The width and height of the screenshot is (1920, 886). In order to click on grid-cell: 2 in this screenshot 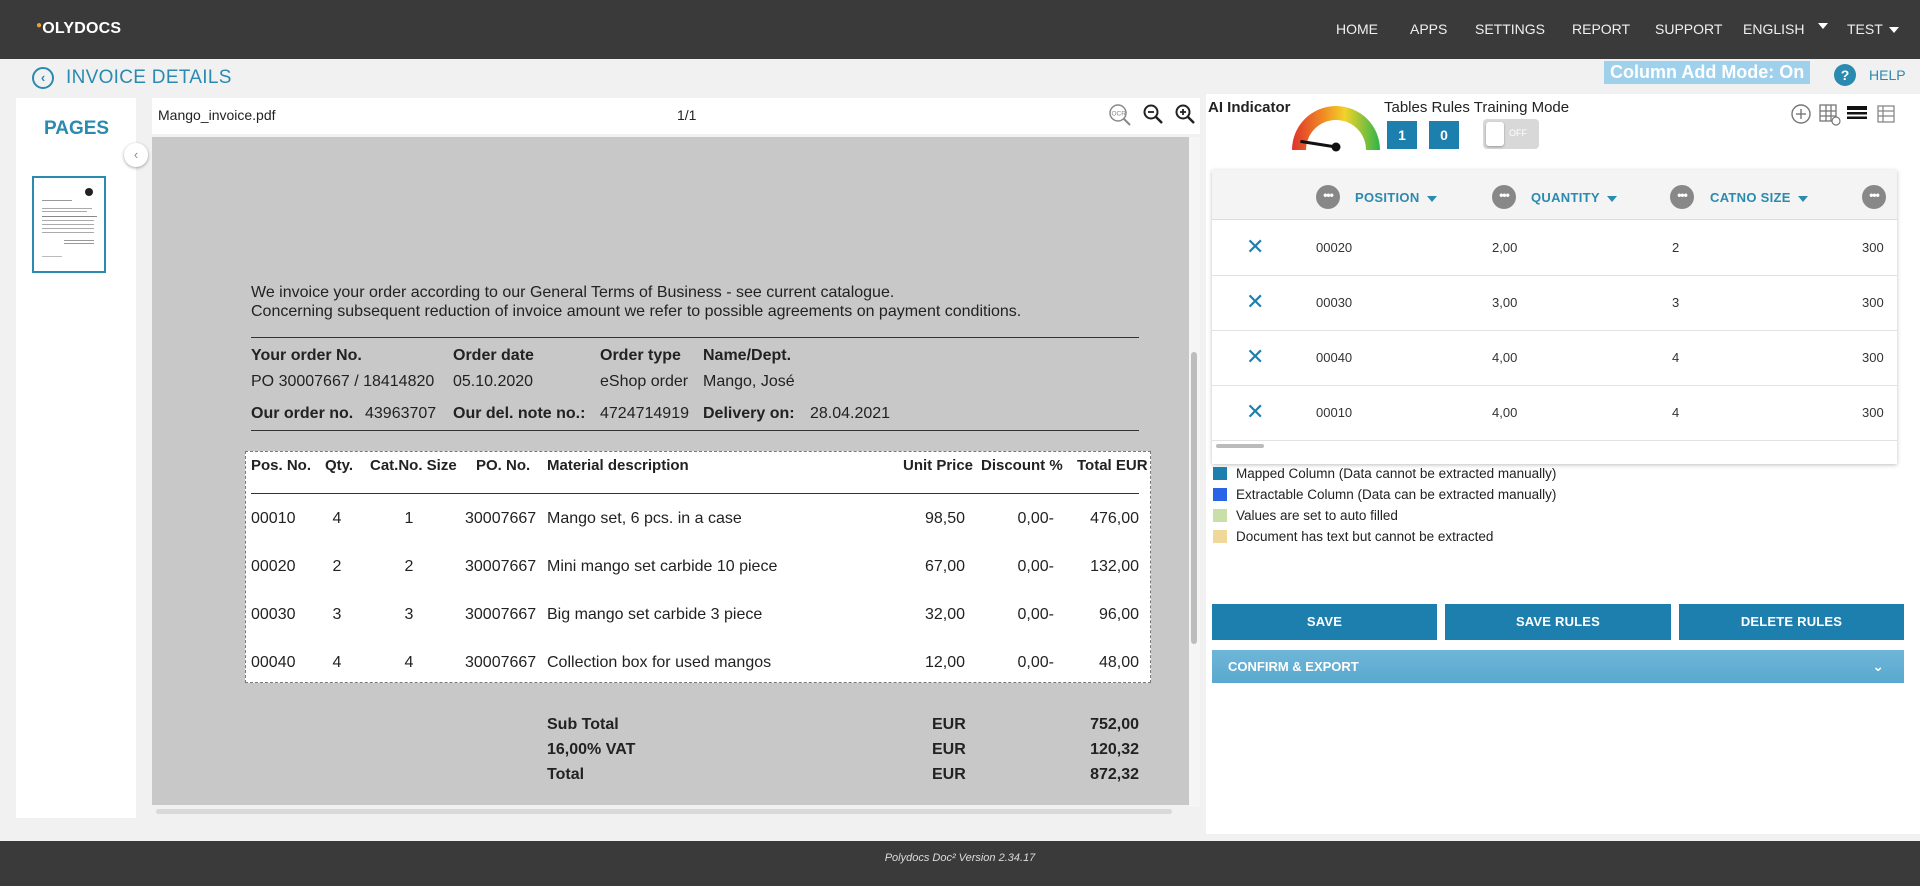, I will do `click(1675, 247)`.